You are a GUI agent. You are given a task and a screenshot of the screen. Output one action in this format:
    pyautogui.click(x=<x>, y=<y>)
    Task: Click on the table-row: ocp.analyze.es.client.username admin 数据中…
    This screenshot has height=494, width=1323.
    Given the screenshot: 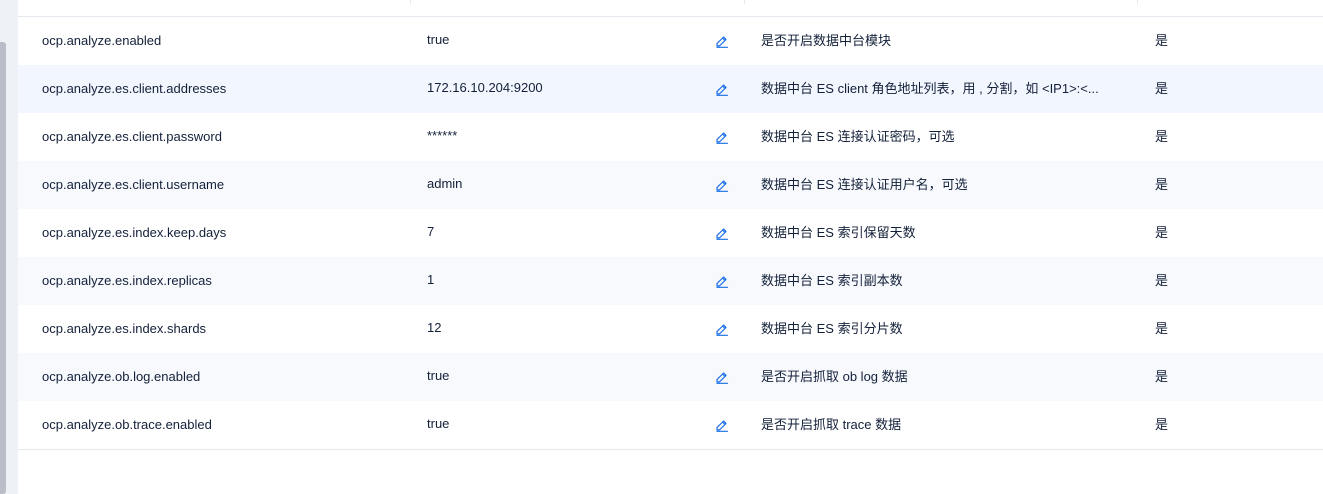 What is the action you would take?
    pyautogui.click(x=670, y=185)
    